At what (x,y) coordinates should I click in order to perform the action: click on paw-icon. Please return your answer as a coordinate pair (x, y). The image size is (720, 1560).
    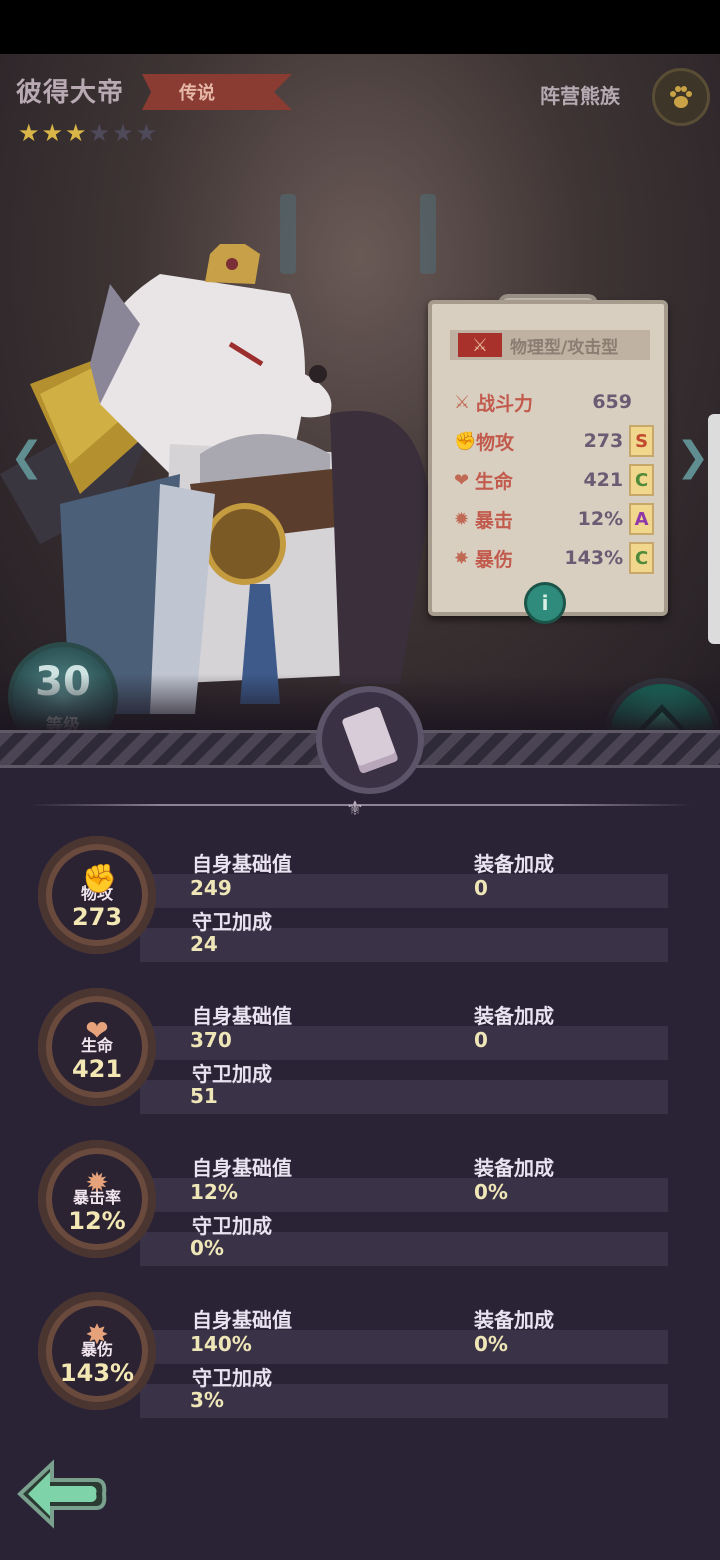
    Looking at the image, I should click on (681, 97).